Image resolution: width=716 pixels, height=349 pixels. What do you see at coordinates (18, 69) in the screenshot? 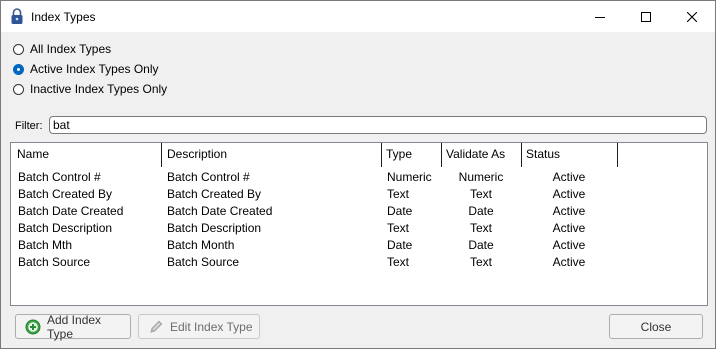
I see `radio-button-selected` at bounding box center [18, 69].